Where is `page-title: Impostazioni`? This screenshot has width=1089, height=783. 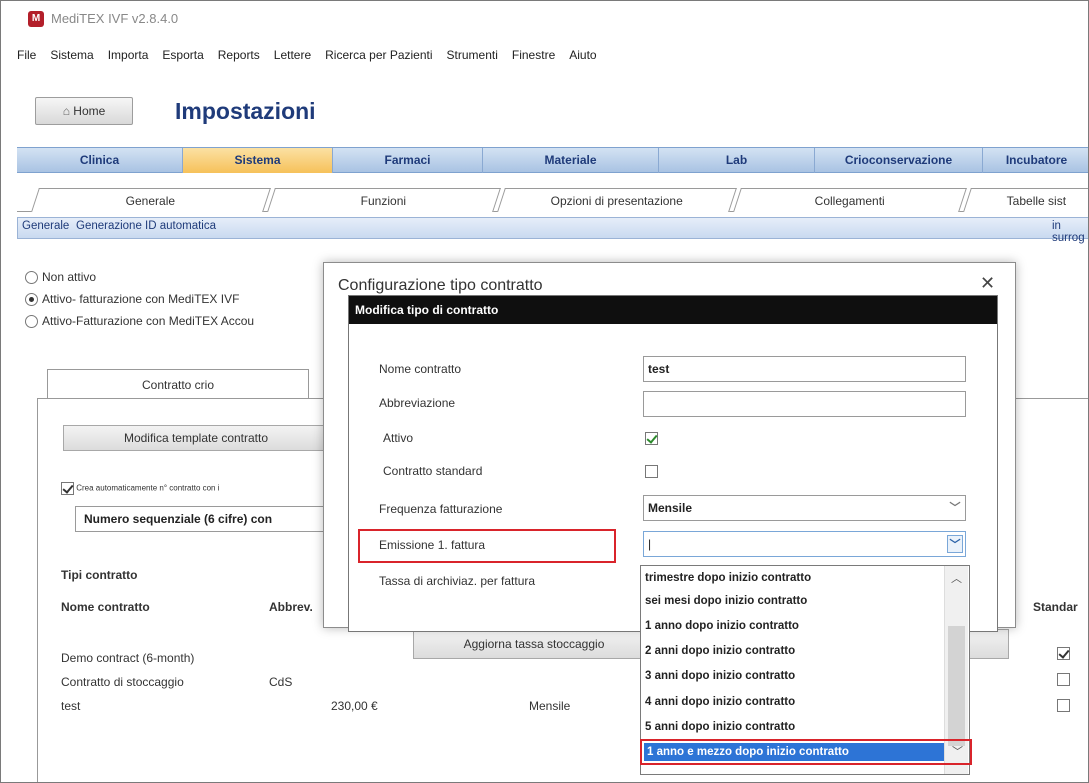 page-title: Impostazioni is located at coordinates (245, 111).